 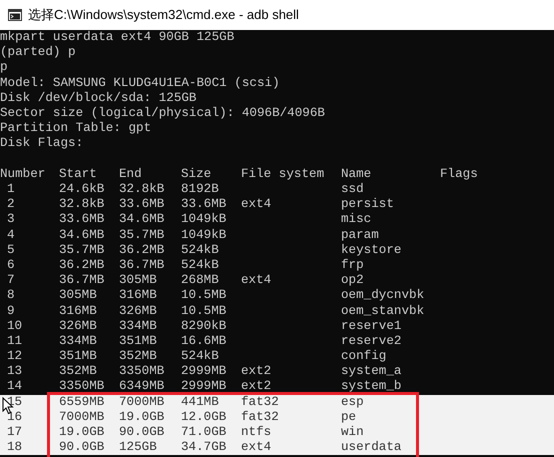 What do you see at coordinates (138, 325) in the screenshot?
I see `table-cell: 334MB` at bounding box center [138, 325].